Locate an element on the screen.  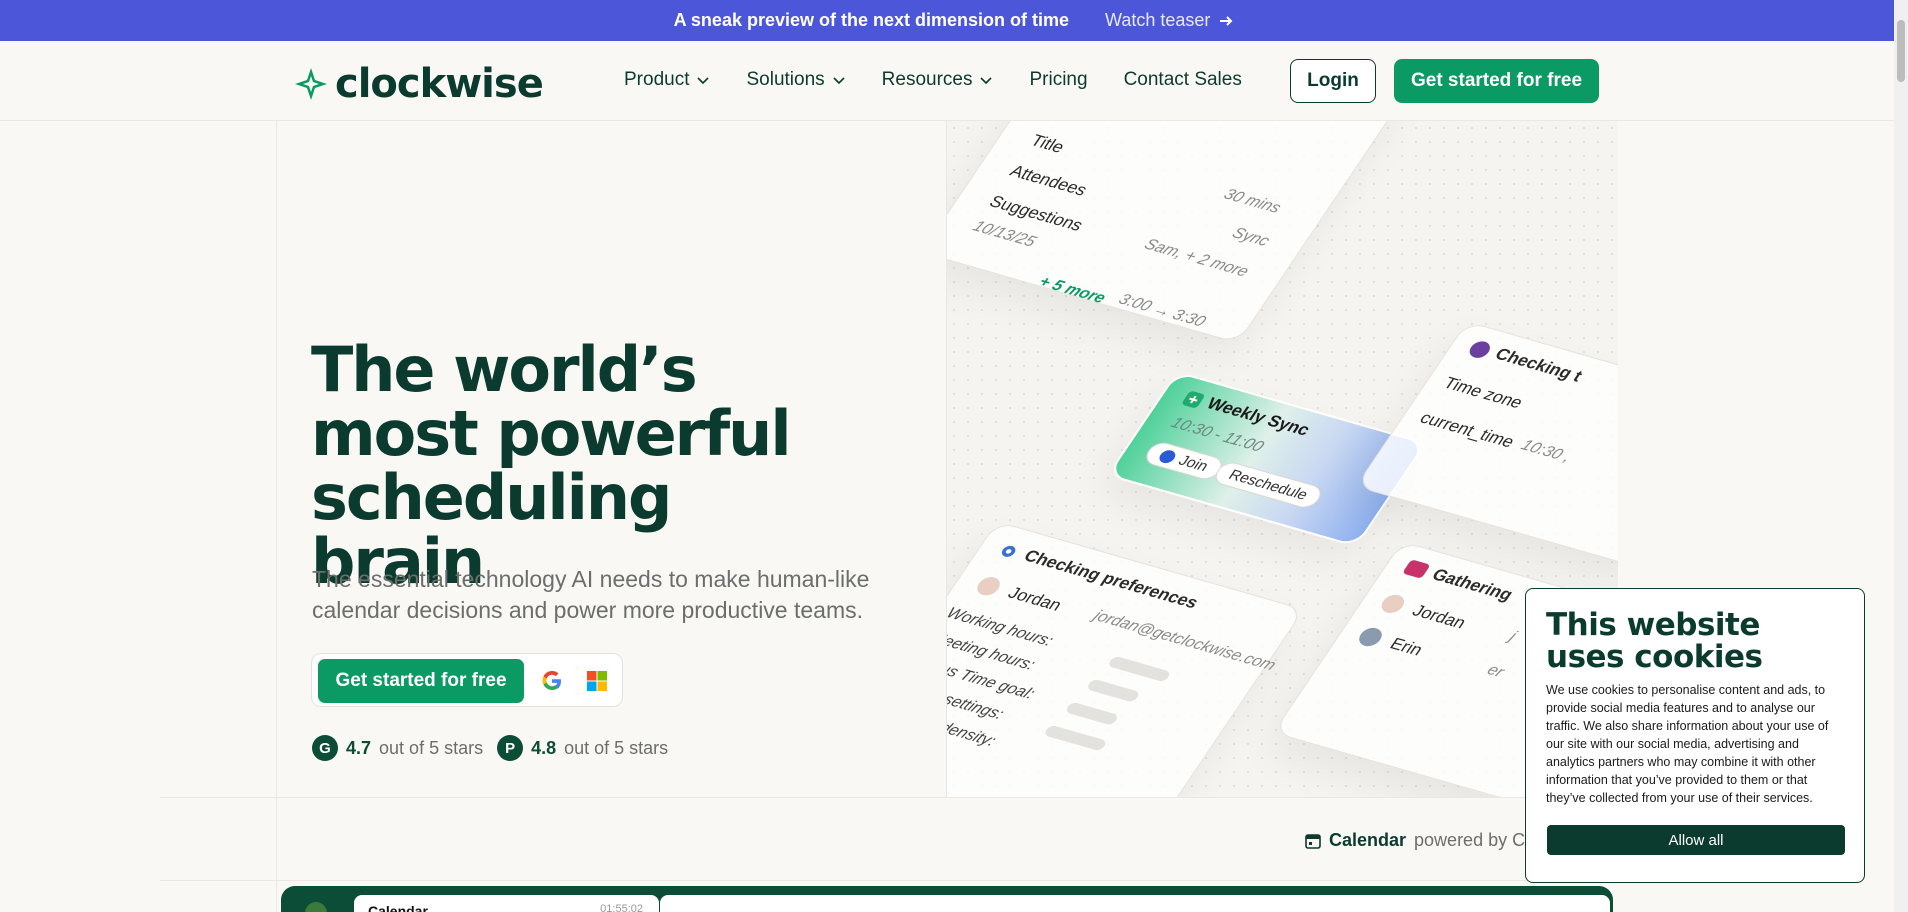
powered-by-label: powered by C is located at coordinates (1470, 840).